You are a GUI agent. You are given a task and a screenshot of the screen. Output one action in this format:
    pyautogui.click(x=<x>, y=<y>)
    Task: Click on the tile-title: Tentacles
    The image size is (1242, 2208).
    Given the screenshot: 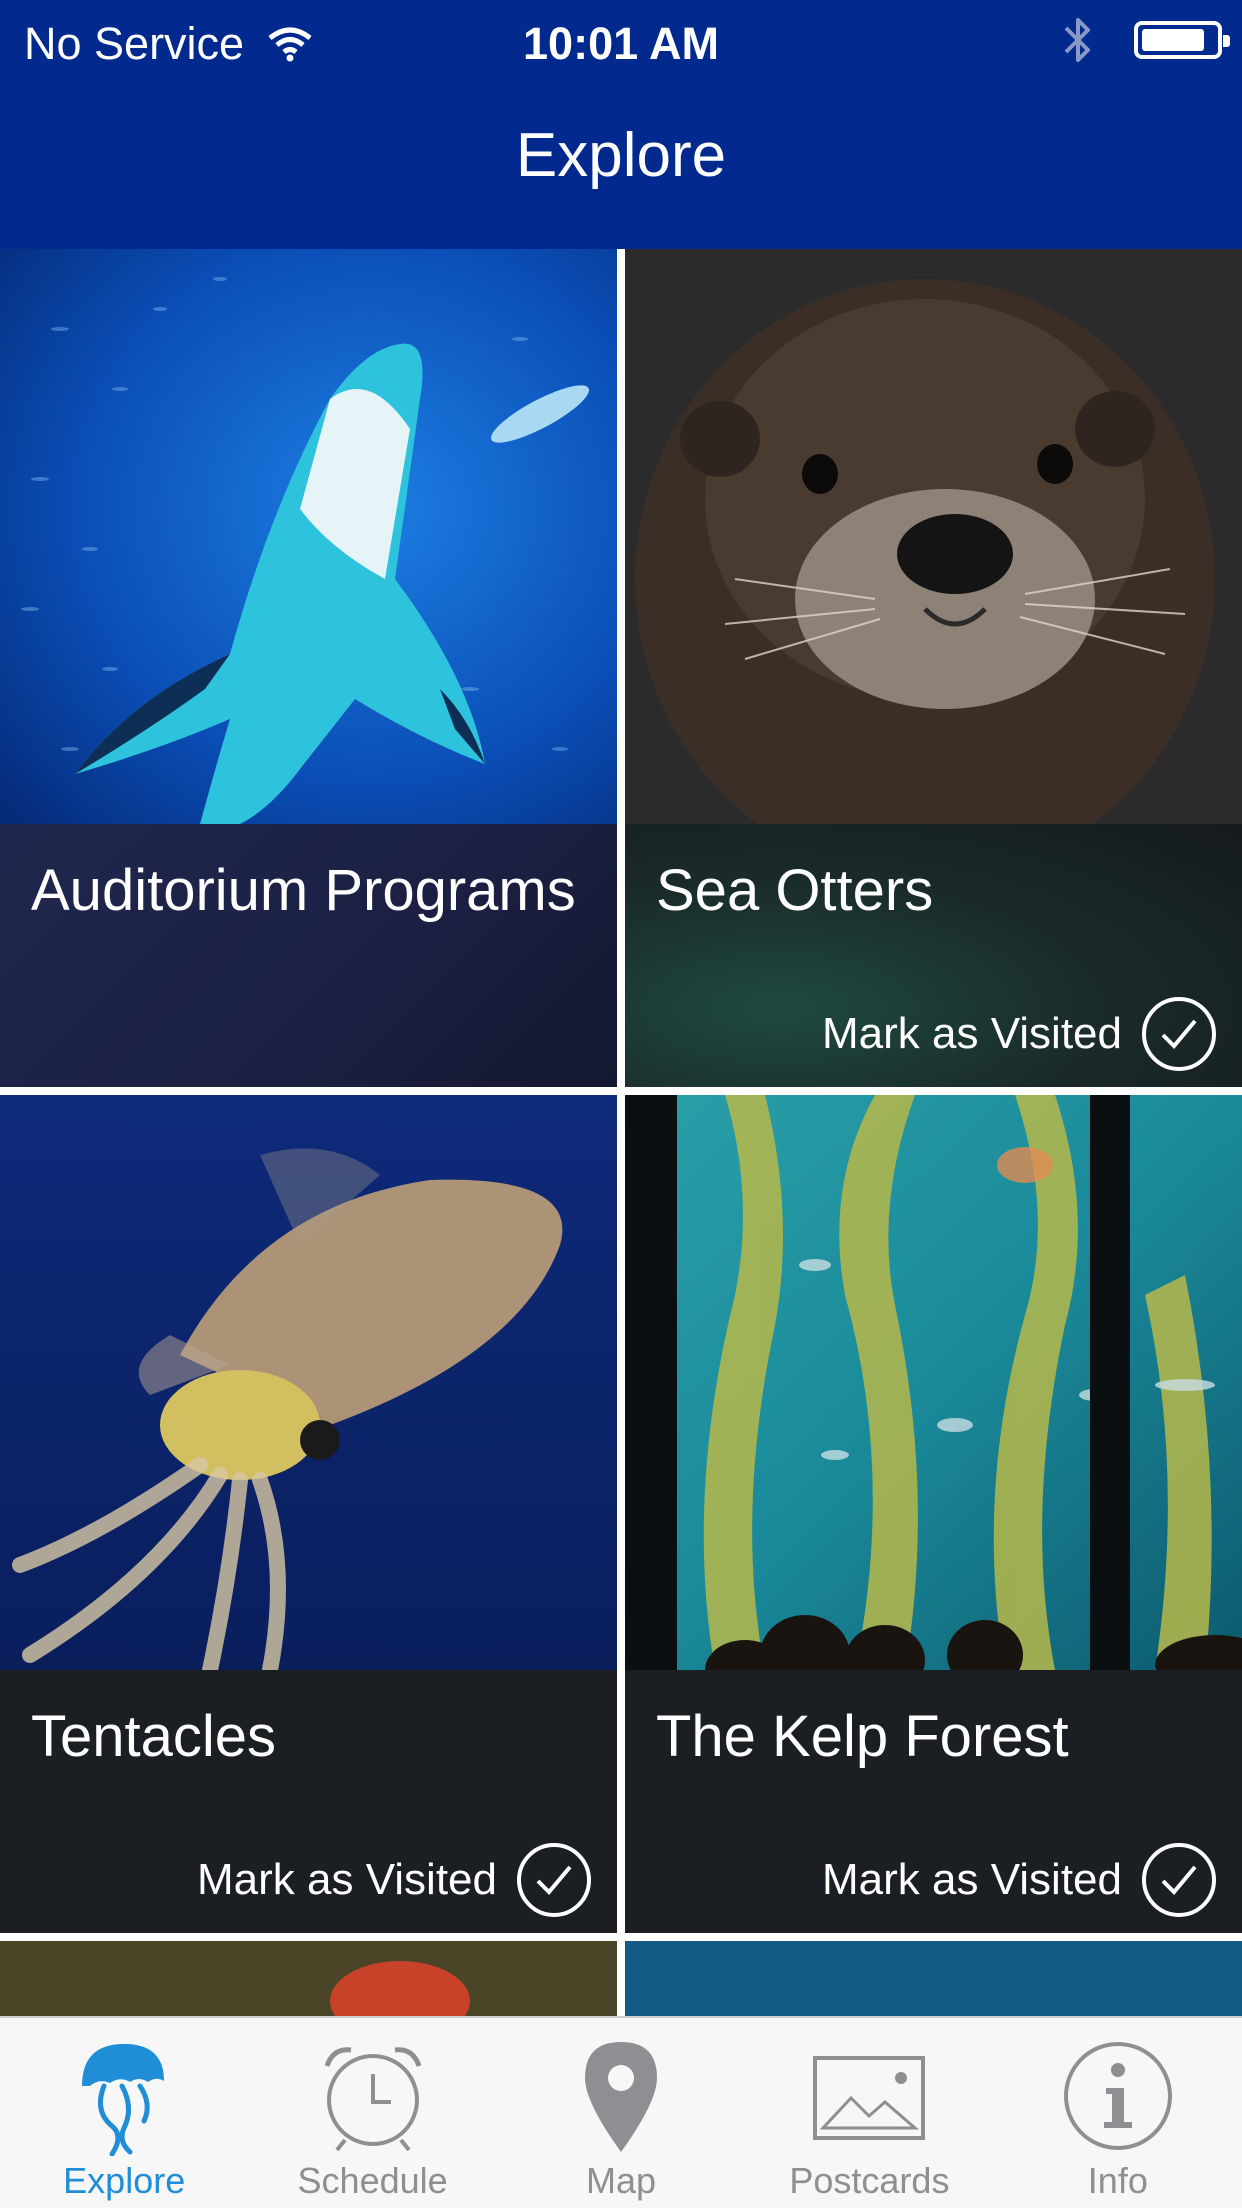 What is the action you would take?
    pyautogui.click(x=154, y=1736)
    